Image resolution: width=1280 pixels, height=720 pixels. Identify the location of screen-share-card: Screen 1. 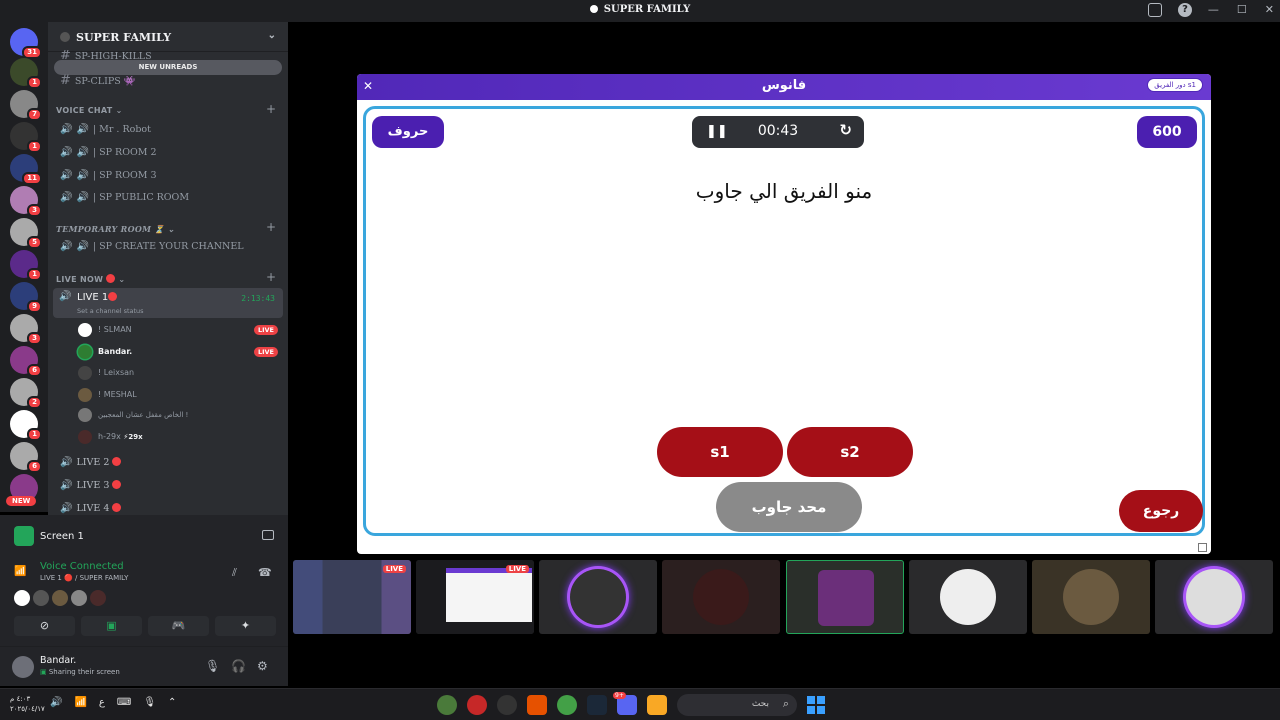
(144, 534).